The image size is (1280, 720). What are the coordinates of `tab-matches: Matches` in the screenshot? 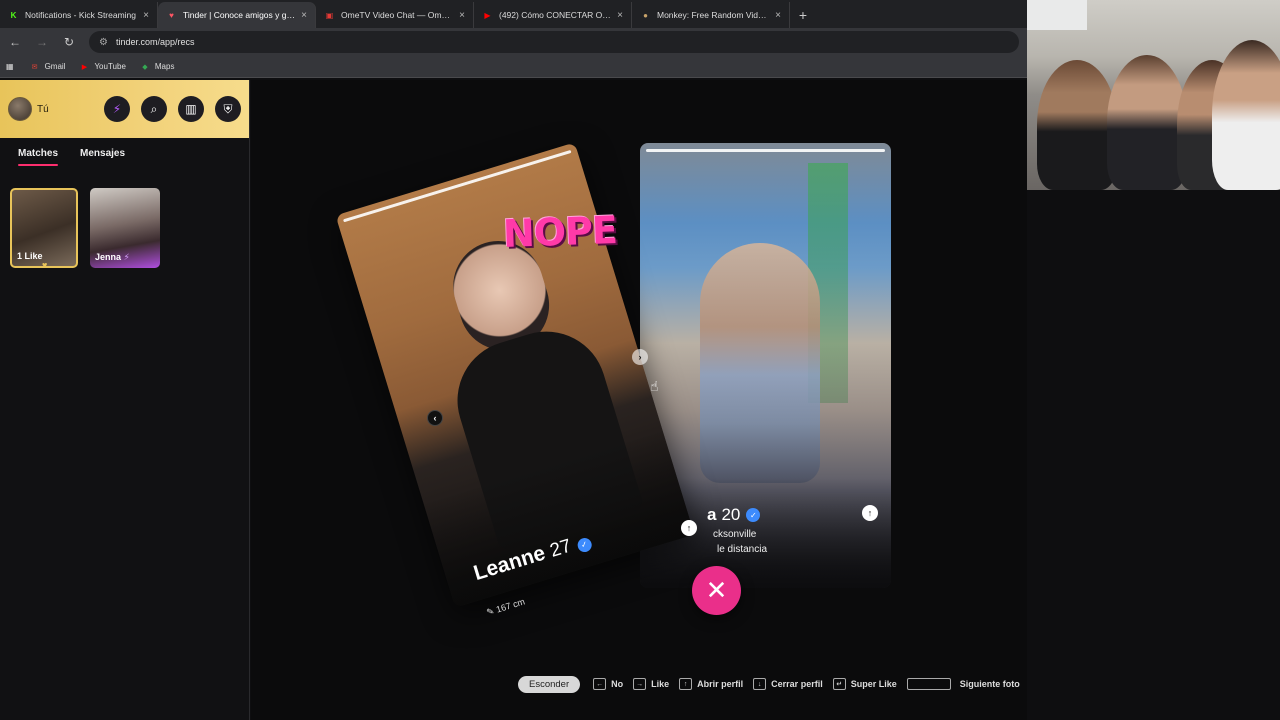 It's located at (38, 158).